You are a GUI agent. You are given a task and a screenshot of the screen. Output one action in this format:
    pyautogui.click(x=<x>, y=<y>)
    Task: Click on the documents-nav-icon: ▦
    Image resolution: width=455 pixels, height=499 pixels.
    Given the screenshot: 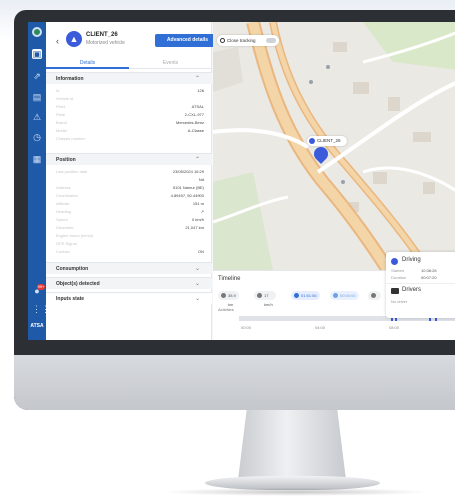 What is the action you would take?
    pyautogui.click(x=37, y=159)
    